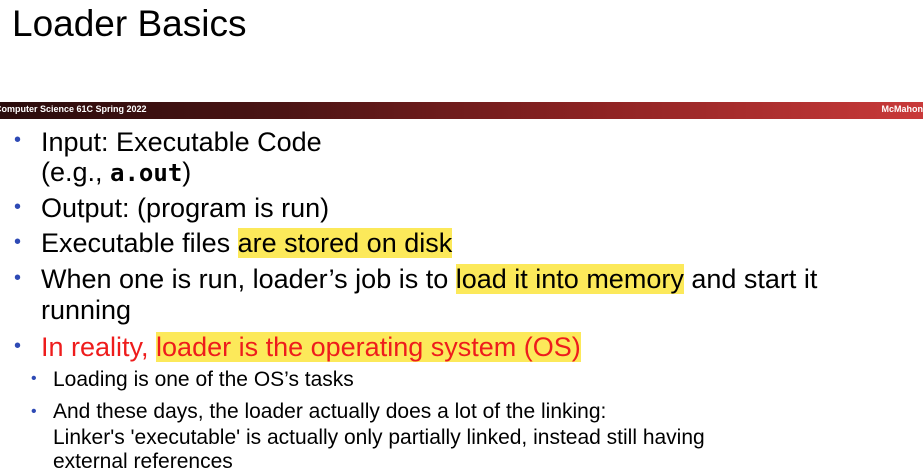  I want to click on bullet-executable: Executable files are stored on disk, so click(247, 243).